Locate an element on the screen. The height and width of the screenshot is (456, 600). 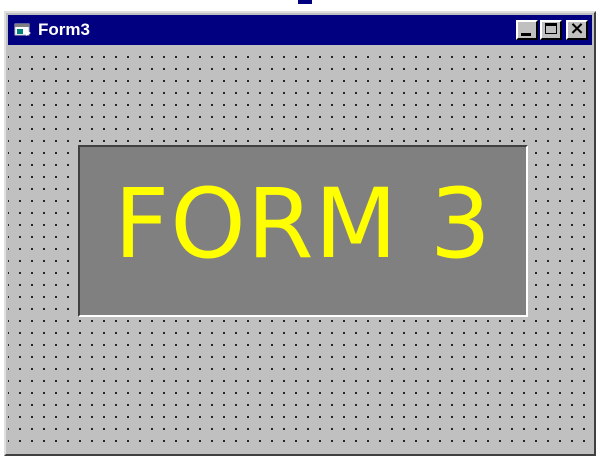
minimize-icon is located at coordinates (526, 34).